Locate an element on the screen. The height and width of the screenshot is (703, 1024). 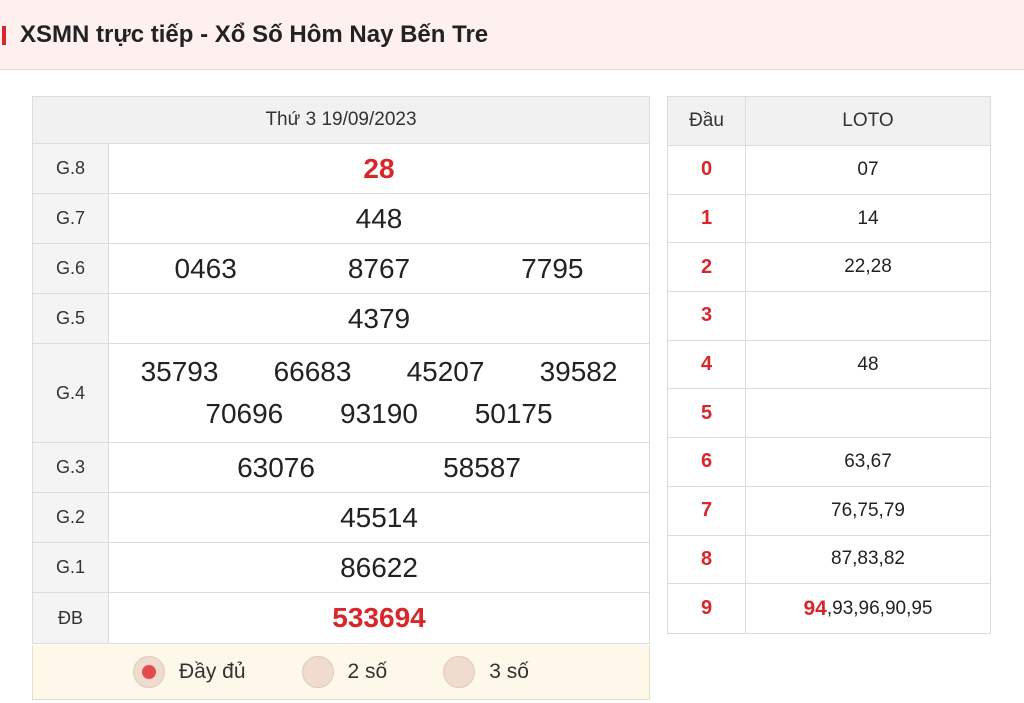
prize-number: 86622 is located at coordinates (379, 567).